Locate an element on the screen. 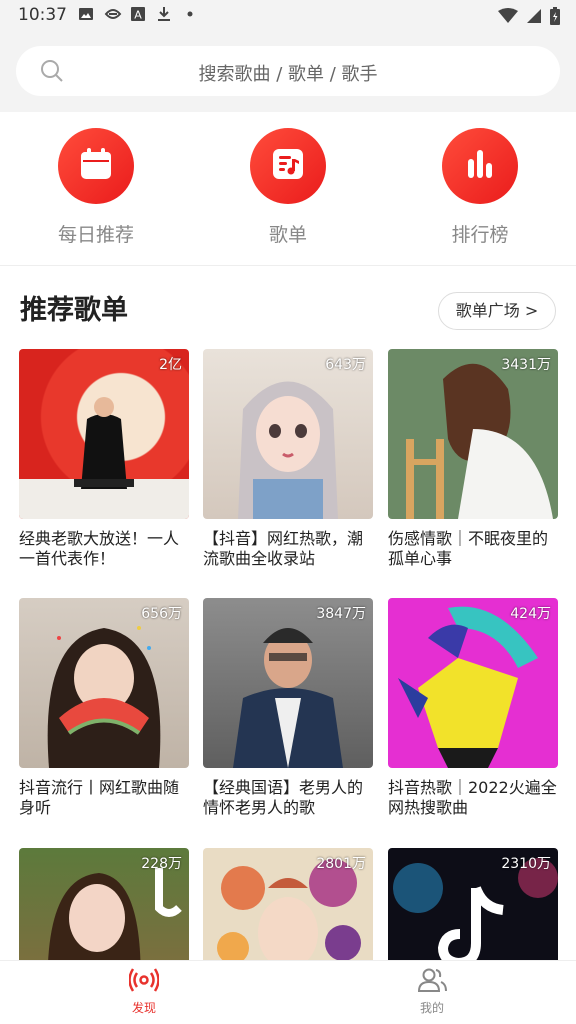 This screenshot has height=1024, width=576. play-count: 424万 is located at coordinates (530, 614).